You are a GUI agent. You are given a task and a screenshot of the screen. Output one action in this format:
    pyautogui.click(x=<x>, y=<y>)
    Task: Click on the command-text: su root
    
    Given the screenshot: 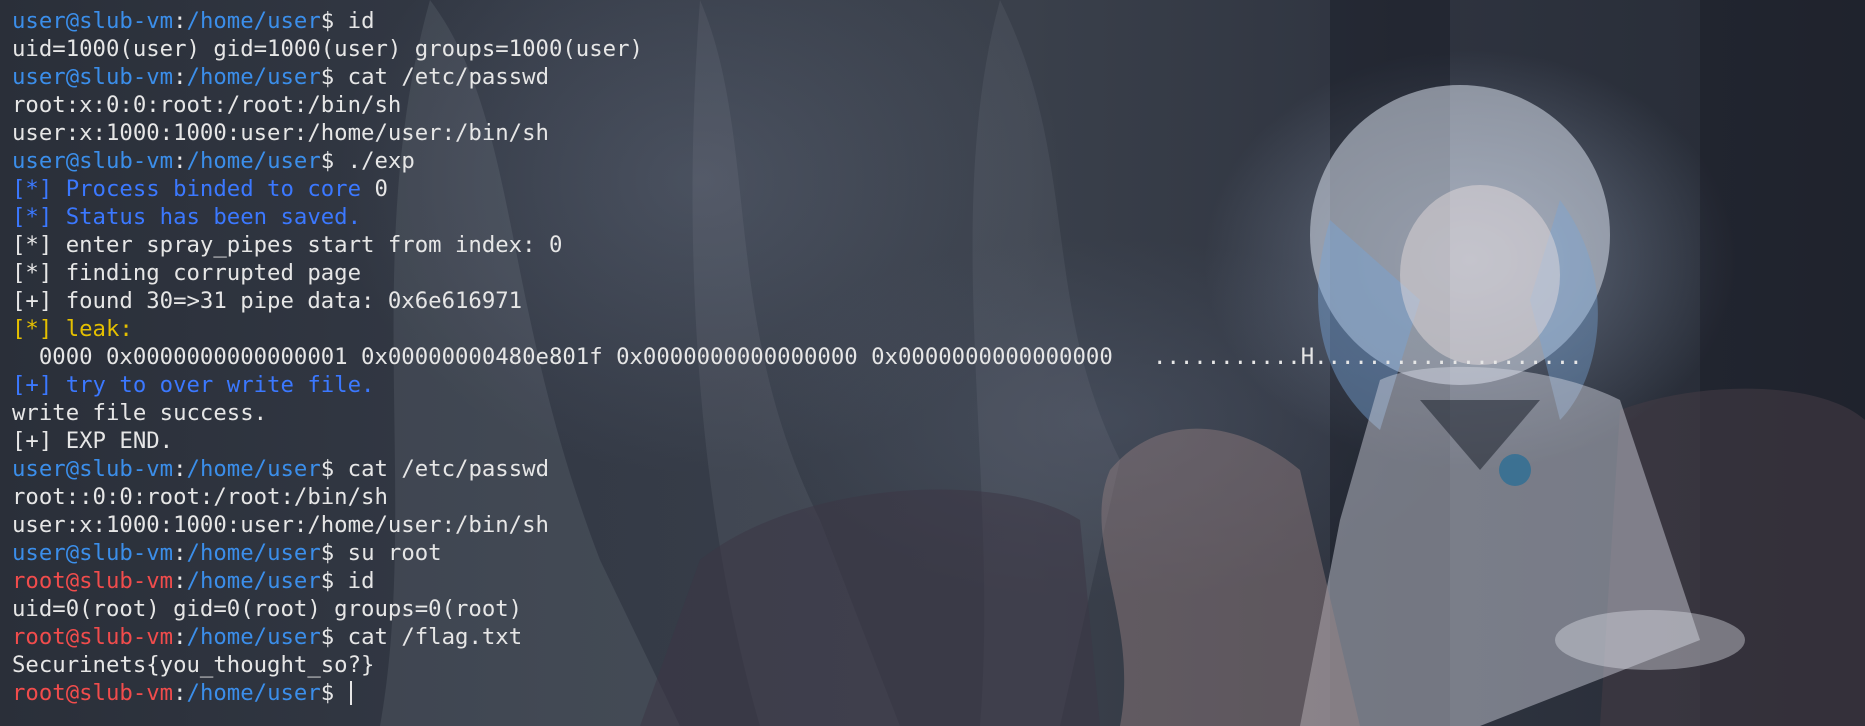 What is the action you would take?
    pyautogui.click(x=394, y=553)
    